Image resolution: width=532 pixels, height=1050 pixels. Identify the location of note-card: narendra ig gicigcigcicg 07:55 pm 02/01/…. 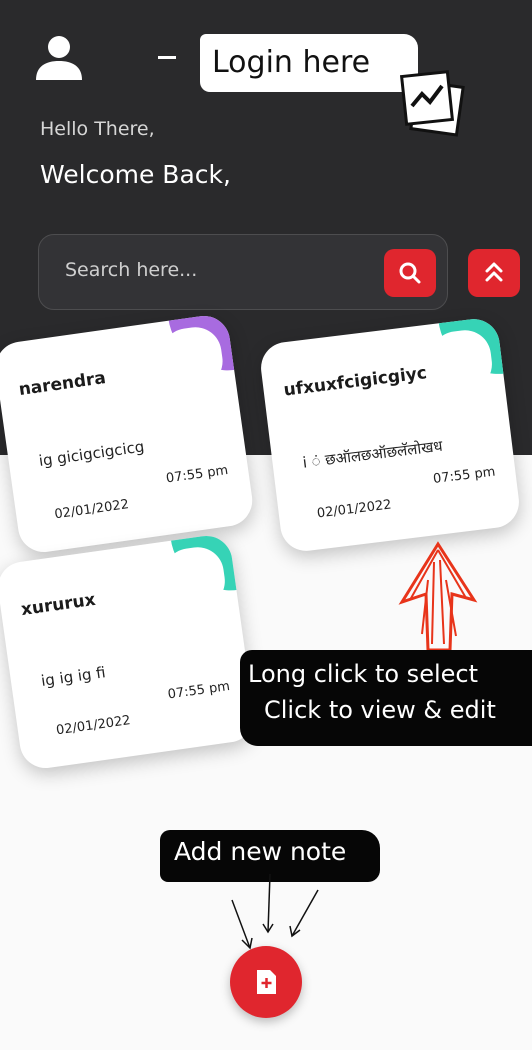
(128, 434).